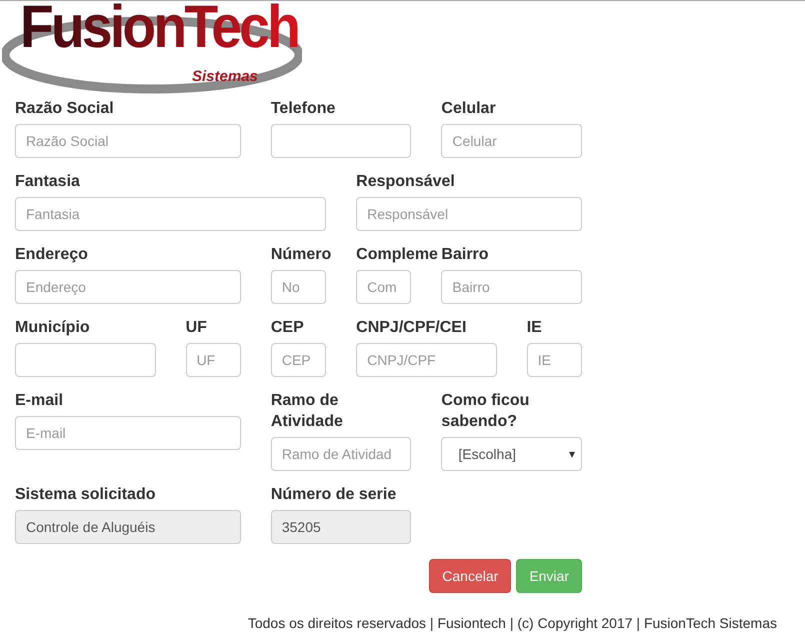 The image size is (805, 636). I want to click on field-label: UF, so click(196, 328).